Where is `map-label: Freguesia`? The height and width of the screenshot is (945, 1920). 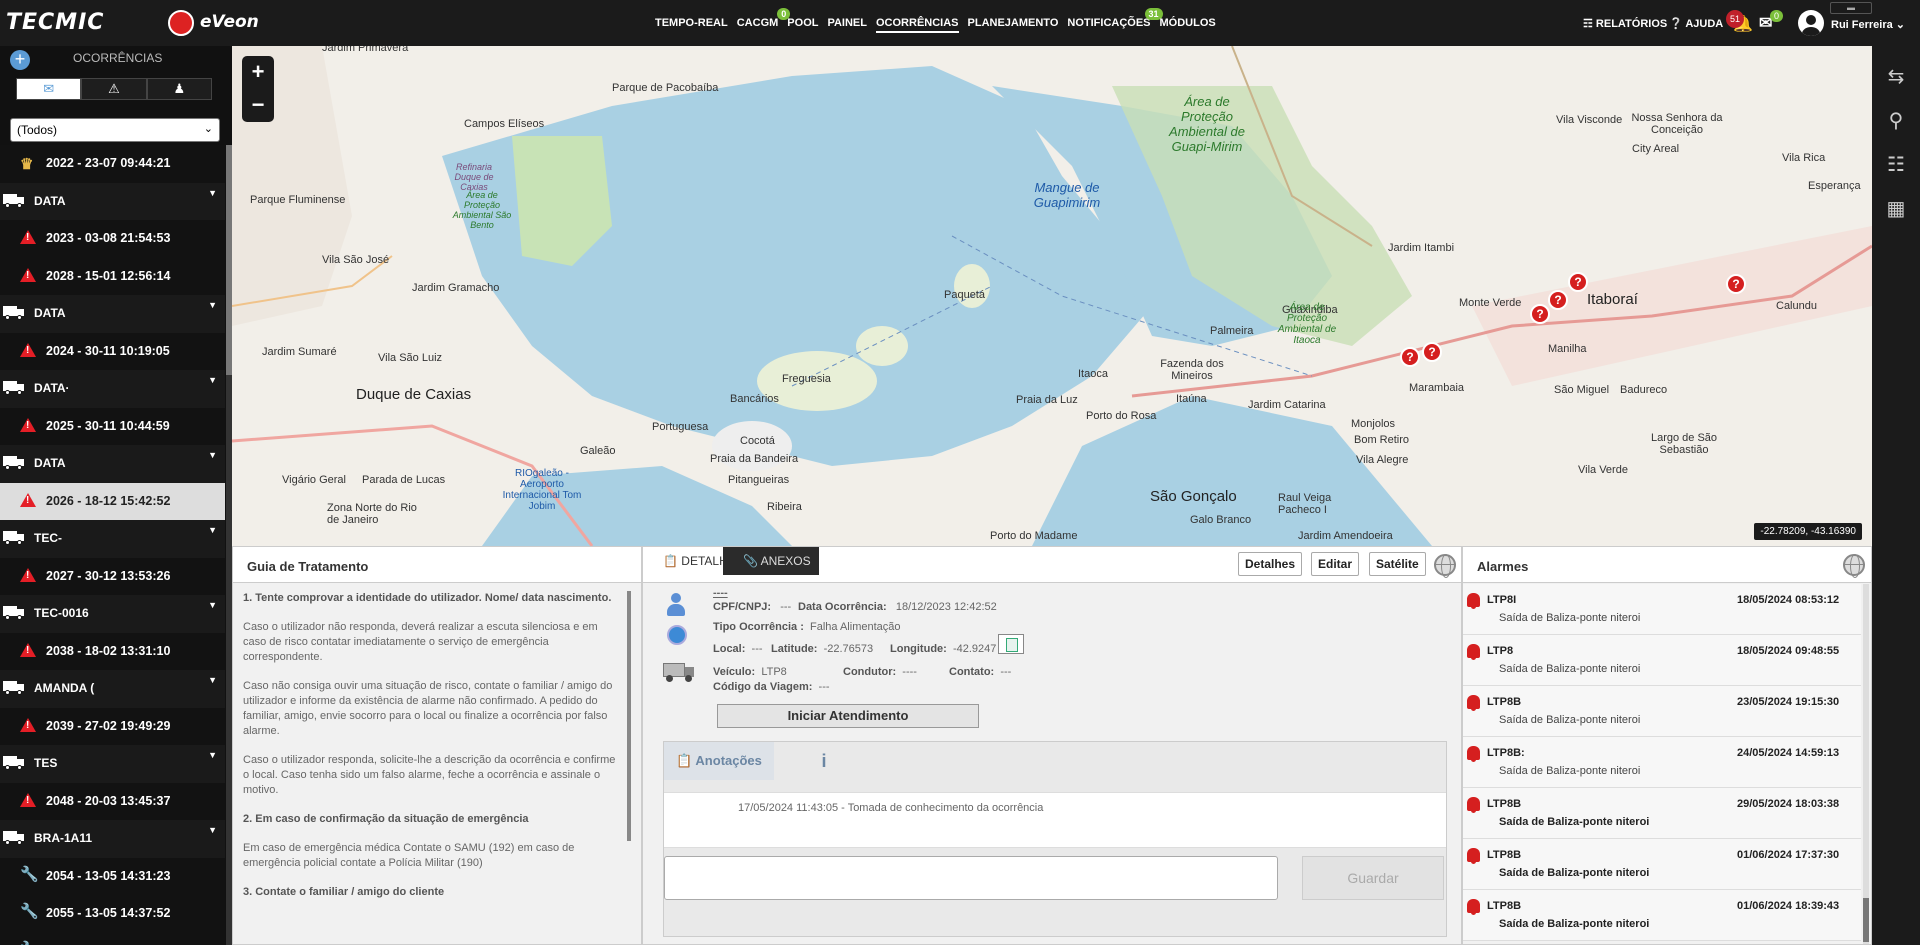
map-label: Freguesia is located at coordinates (806, 379).